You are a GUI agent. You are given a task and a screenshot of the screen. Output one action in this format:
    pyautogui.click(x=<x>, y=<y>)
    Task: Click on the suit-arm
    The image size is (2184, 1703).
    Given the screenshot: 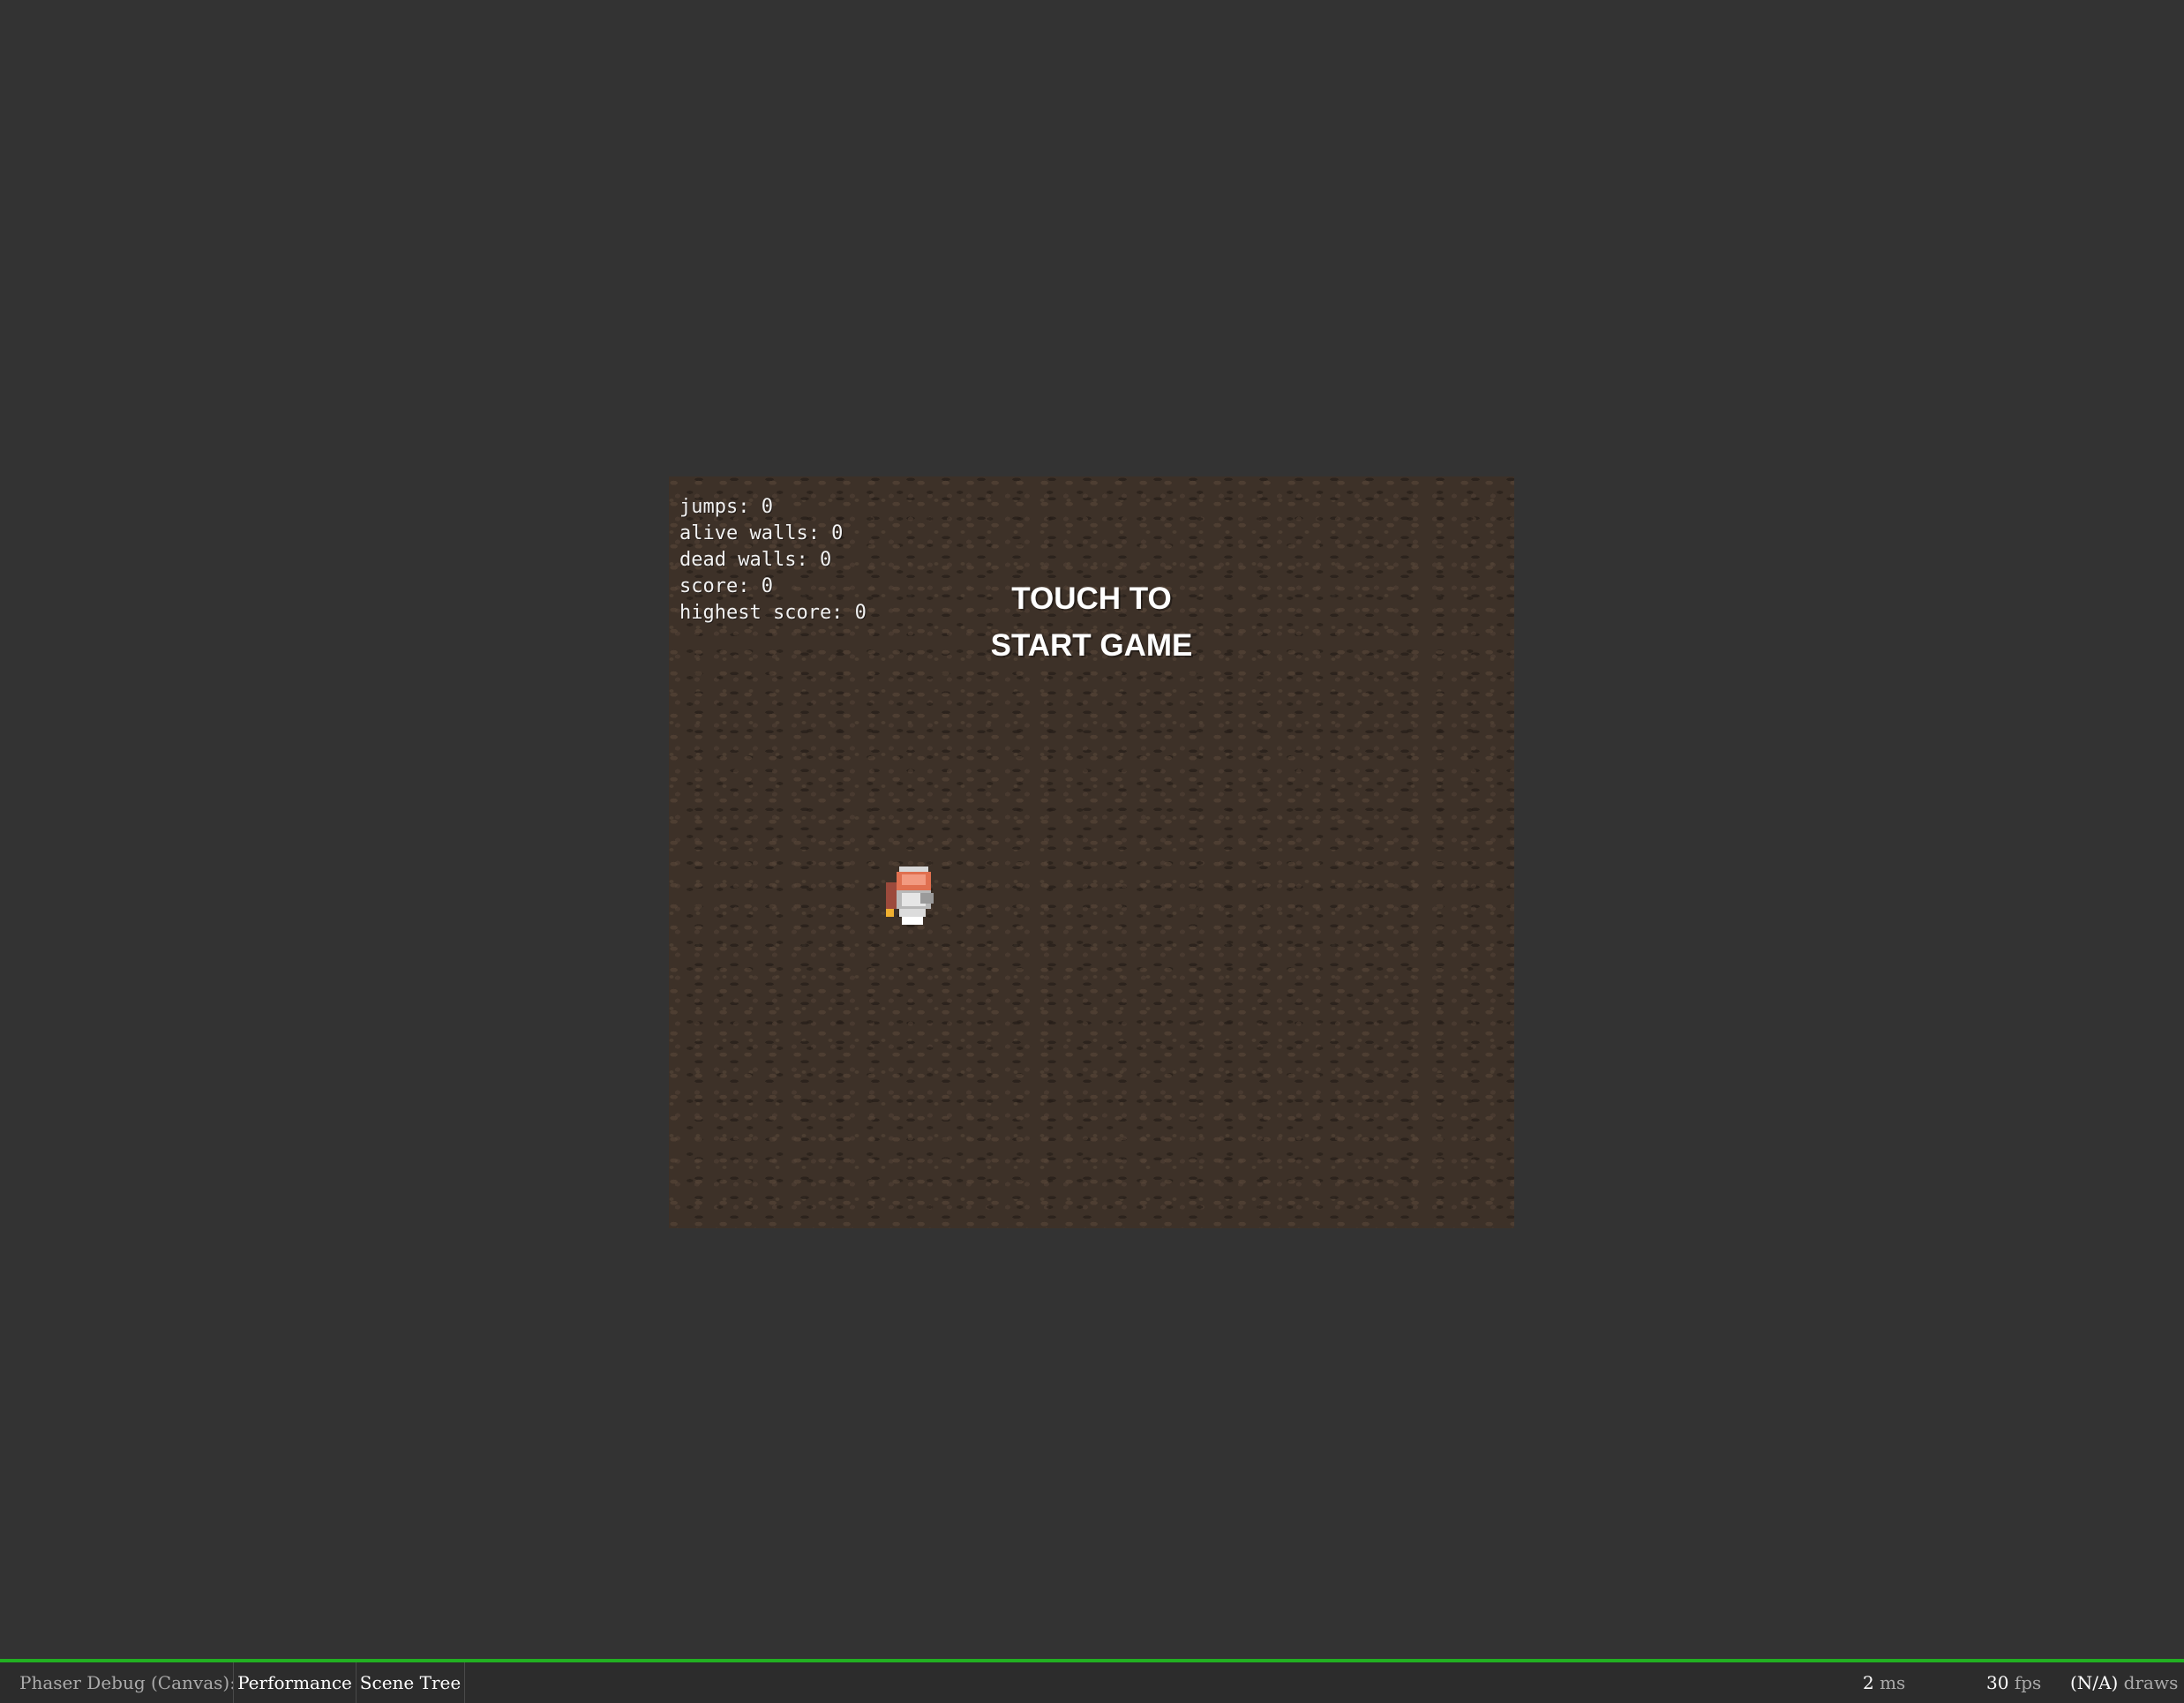 What is the action you would take?
    pyautogui.click(x=927, y=898)
    